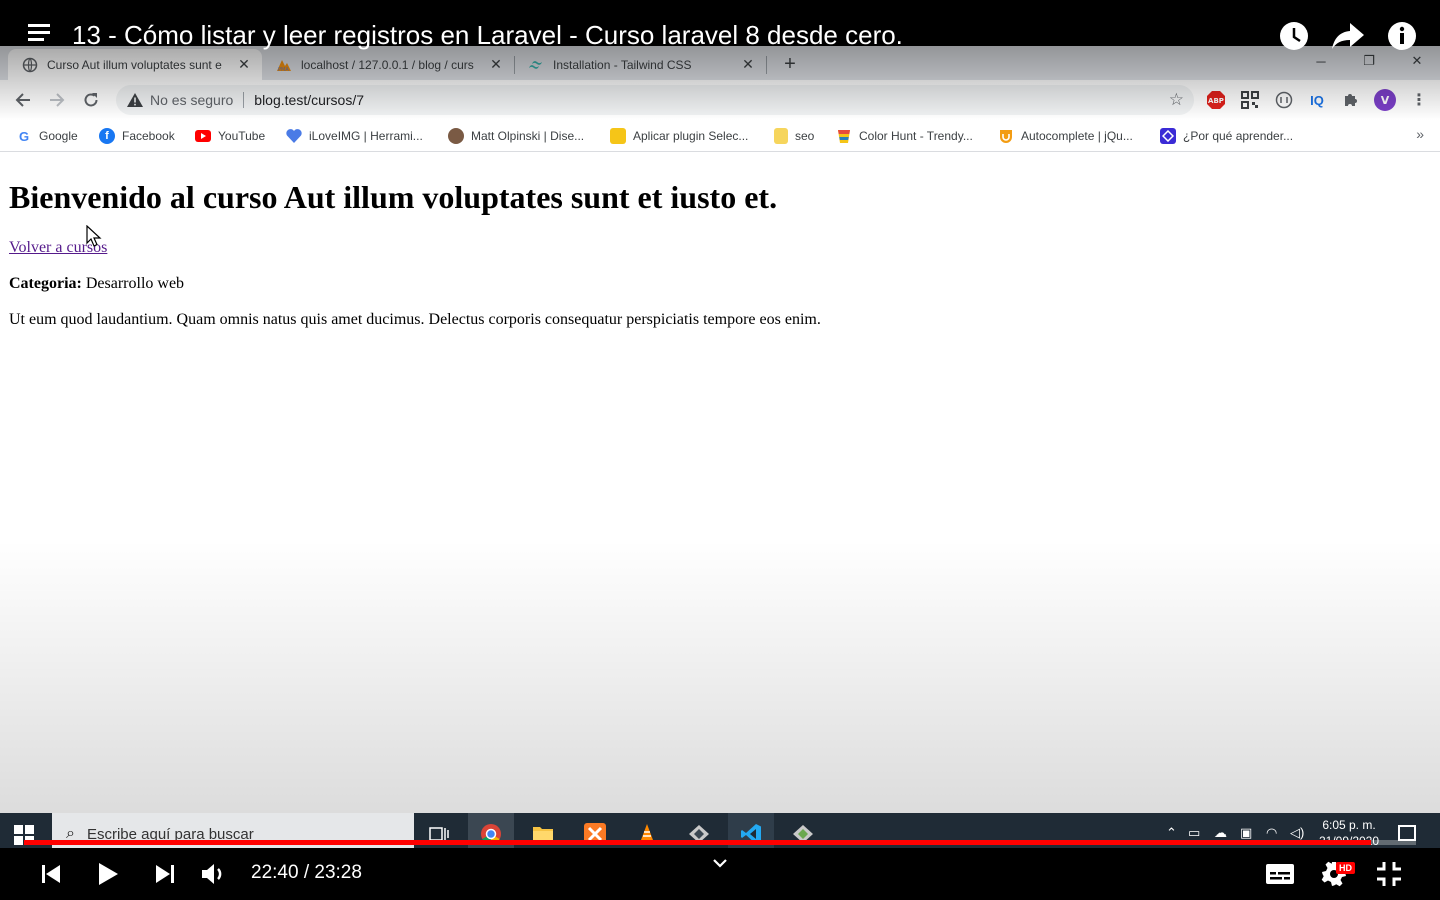 The height and width of the screenshot is (900, 1440). I want to click on exit-fullscreen-icon, so click(1389, 874).